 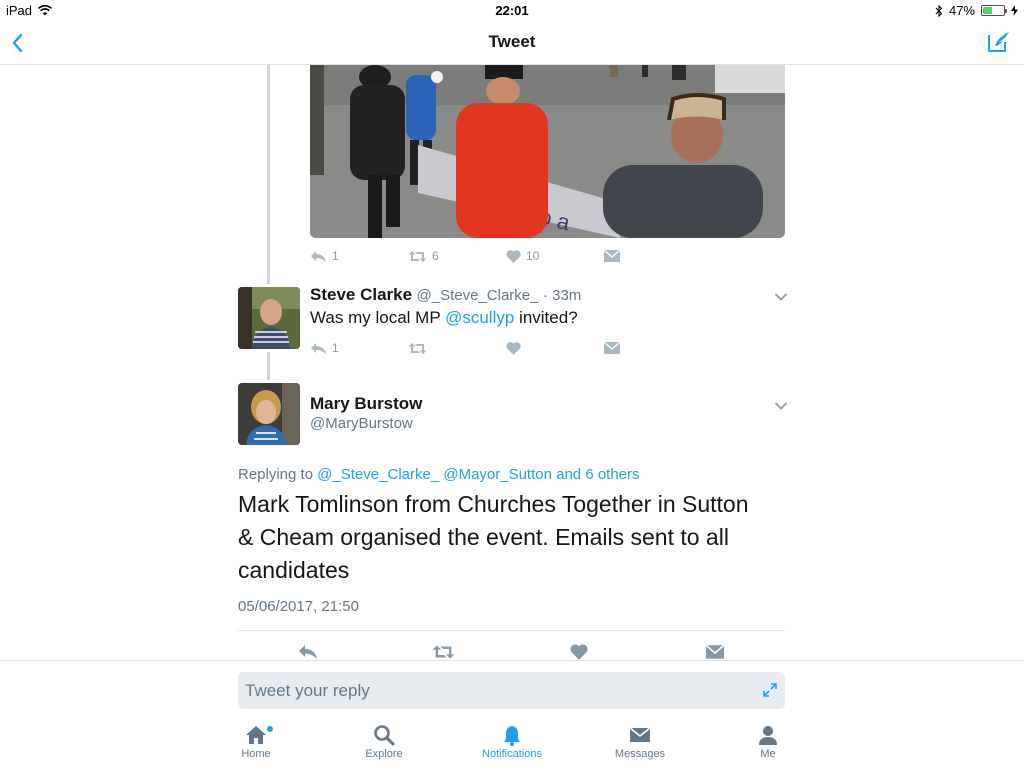 I want to click on charging-icon, so click(x=1014, y=10).